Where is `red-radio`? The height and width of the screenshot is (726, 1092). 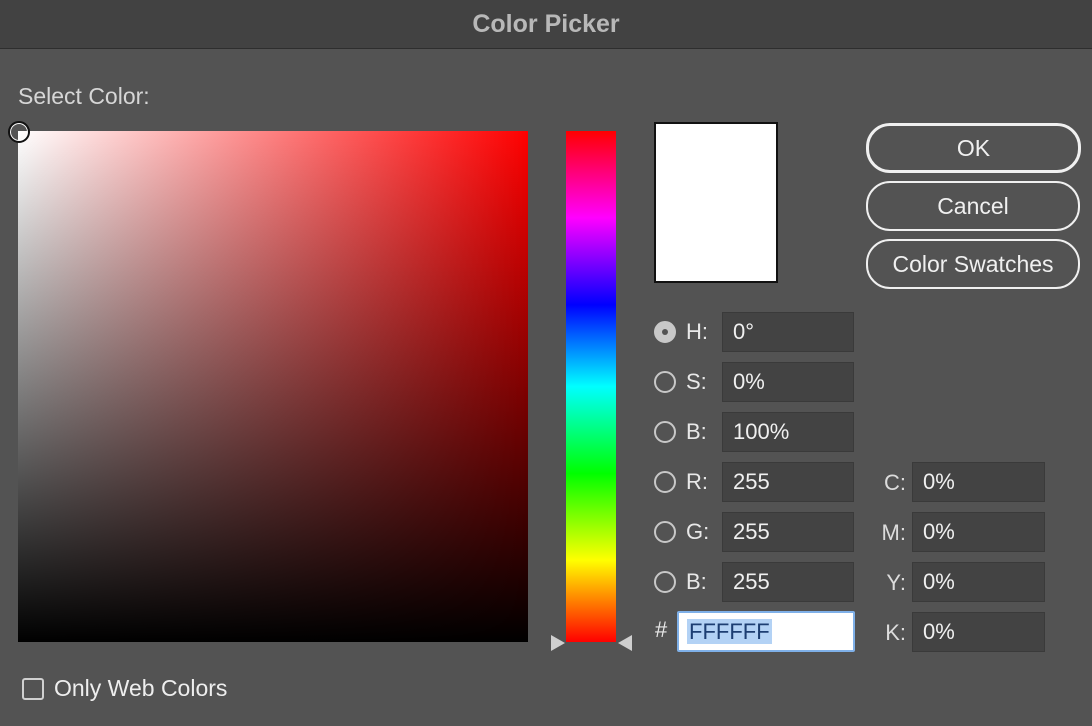 red-radio is located at coordinates (665, 482).